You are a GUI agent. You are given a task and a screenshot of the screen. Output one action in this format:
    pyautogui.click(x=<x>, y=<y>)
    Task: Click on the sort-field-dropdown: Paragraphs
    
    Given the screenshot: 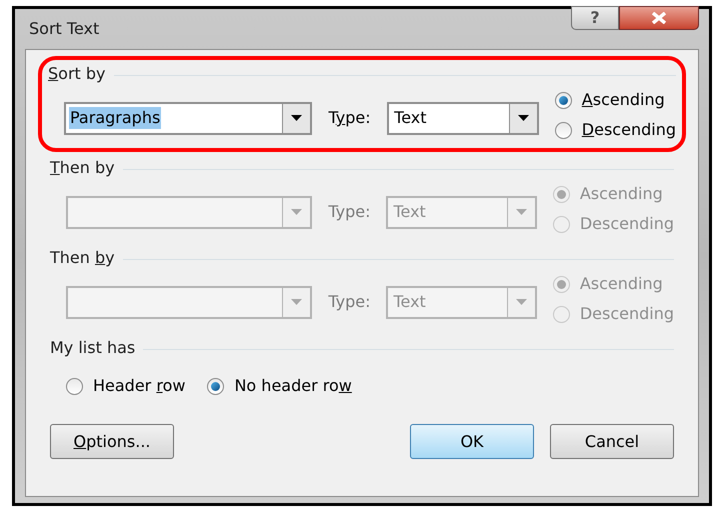 What is the action you would take?
    pyautogui.click(x=188, y=118)
    